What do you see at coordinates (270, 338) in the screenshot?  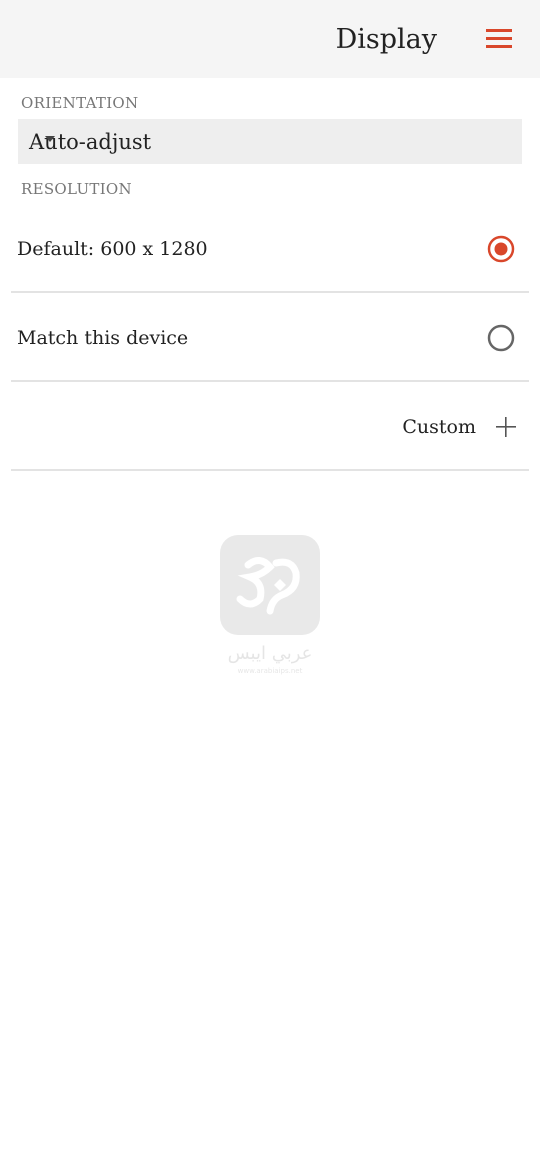 I see `resolution-option-match-device: Match this device` at bounding box center [270, 338].